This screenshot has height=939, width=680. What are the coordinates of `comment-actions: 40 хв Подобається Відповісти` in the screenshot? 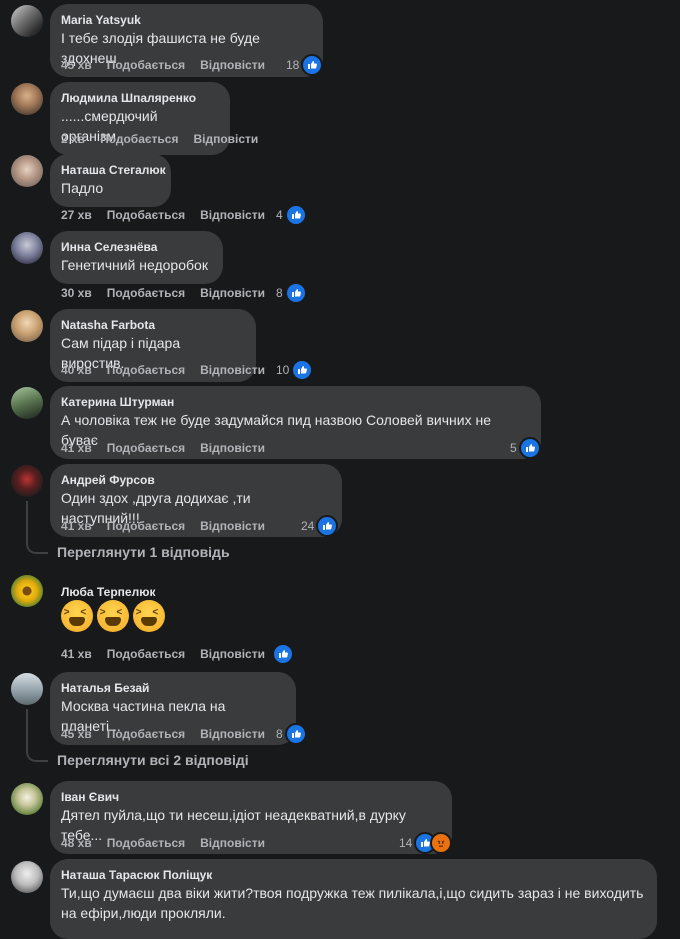 It's located at (163, 370).